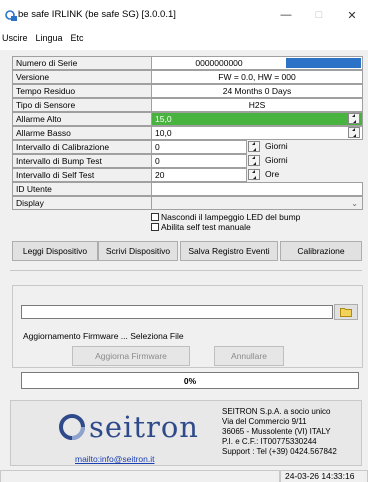 The width and height of the screenshot is (368, 482). What do you see at coordinates (276, 160) in the screenshot?
I see `bump-interval-unit: Giorni` at bounding box center [276, 160].